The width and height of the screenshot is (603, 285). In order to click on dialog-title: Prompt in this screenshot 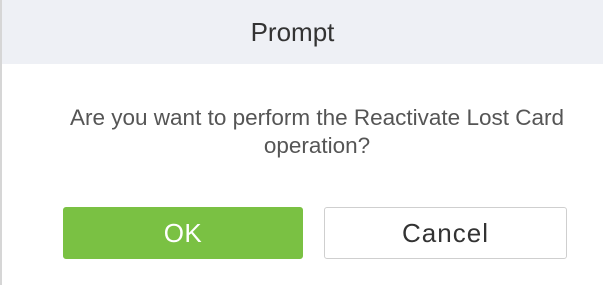, I will do `click(292, 31)`.